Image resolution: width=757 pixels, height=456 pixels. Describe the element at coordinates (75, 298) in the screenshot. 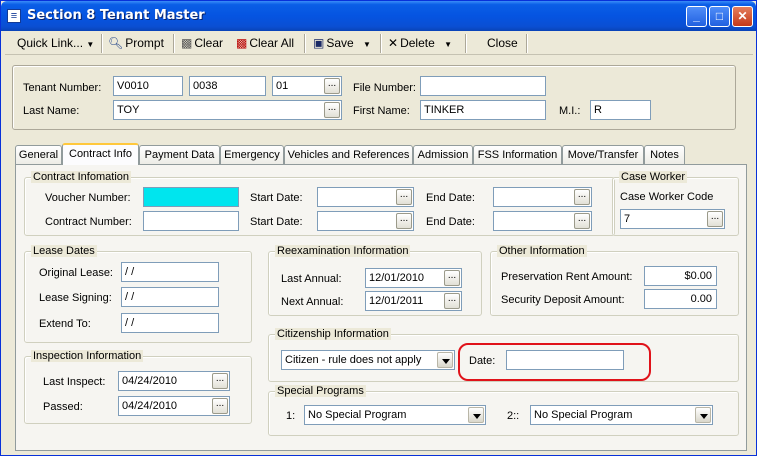

I see `lease-signing-label: Lease Signing:` at that location.